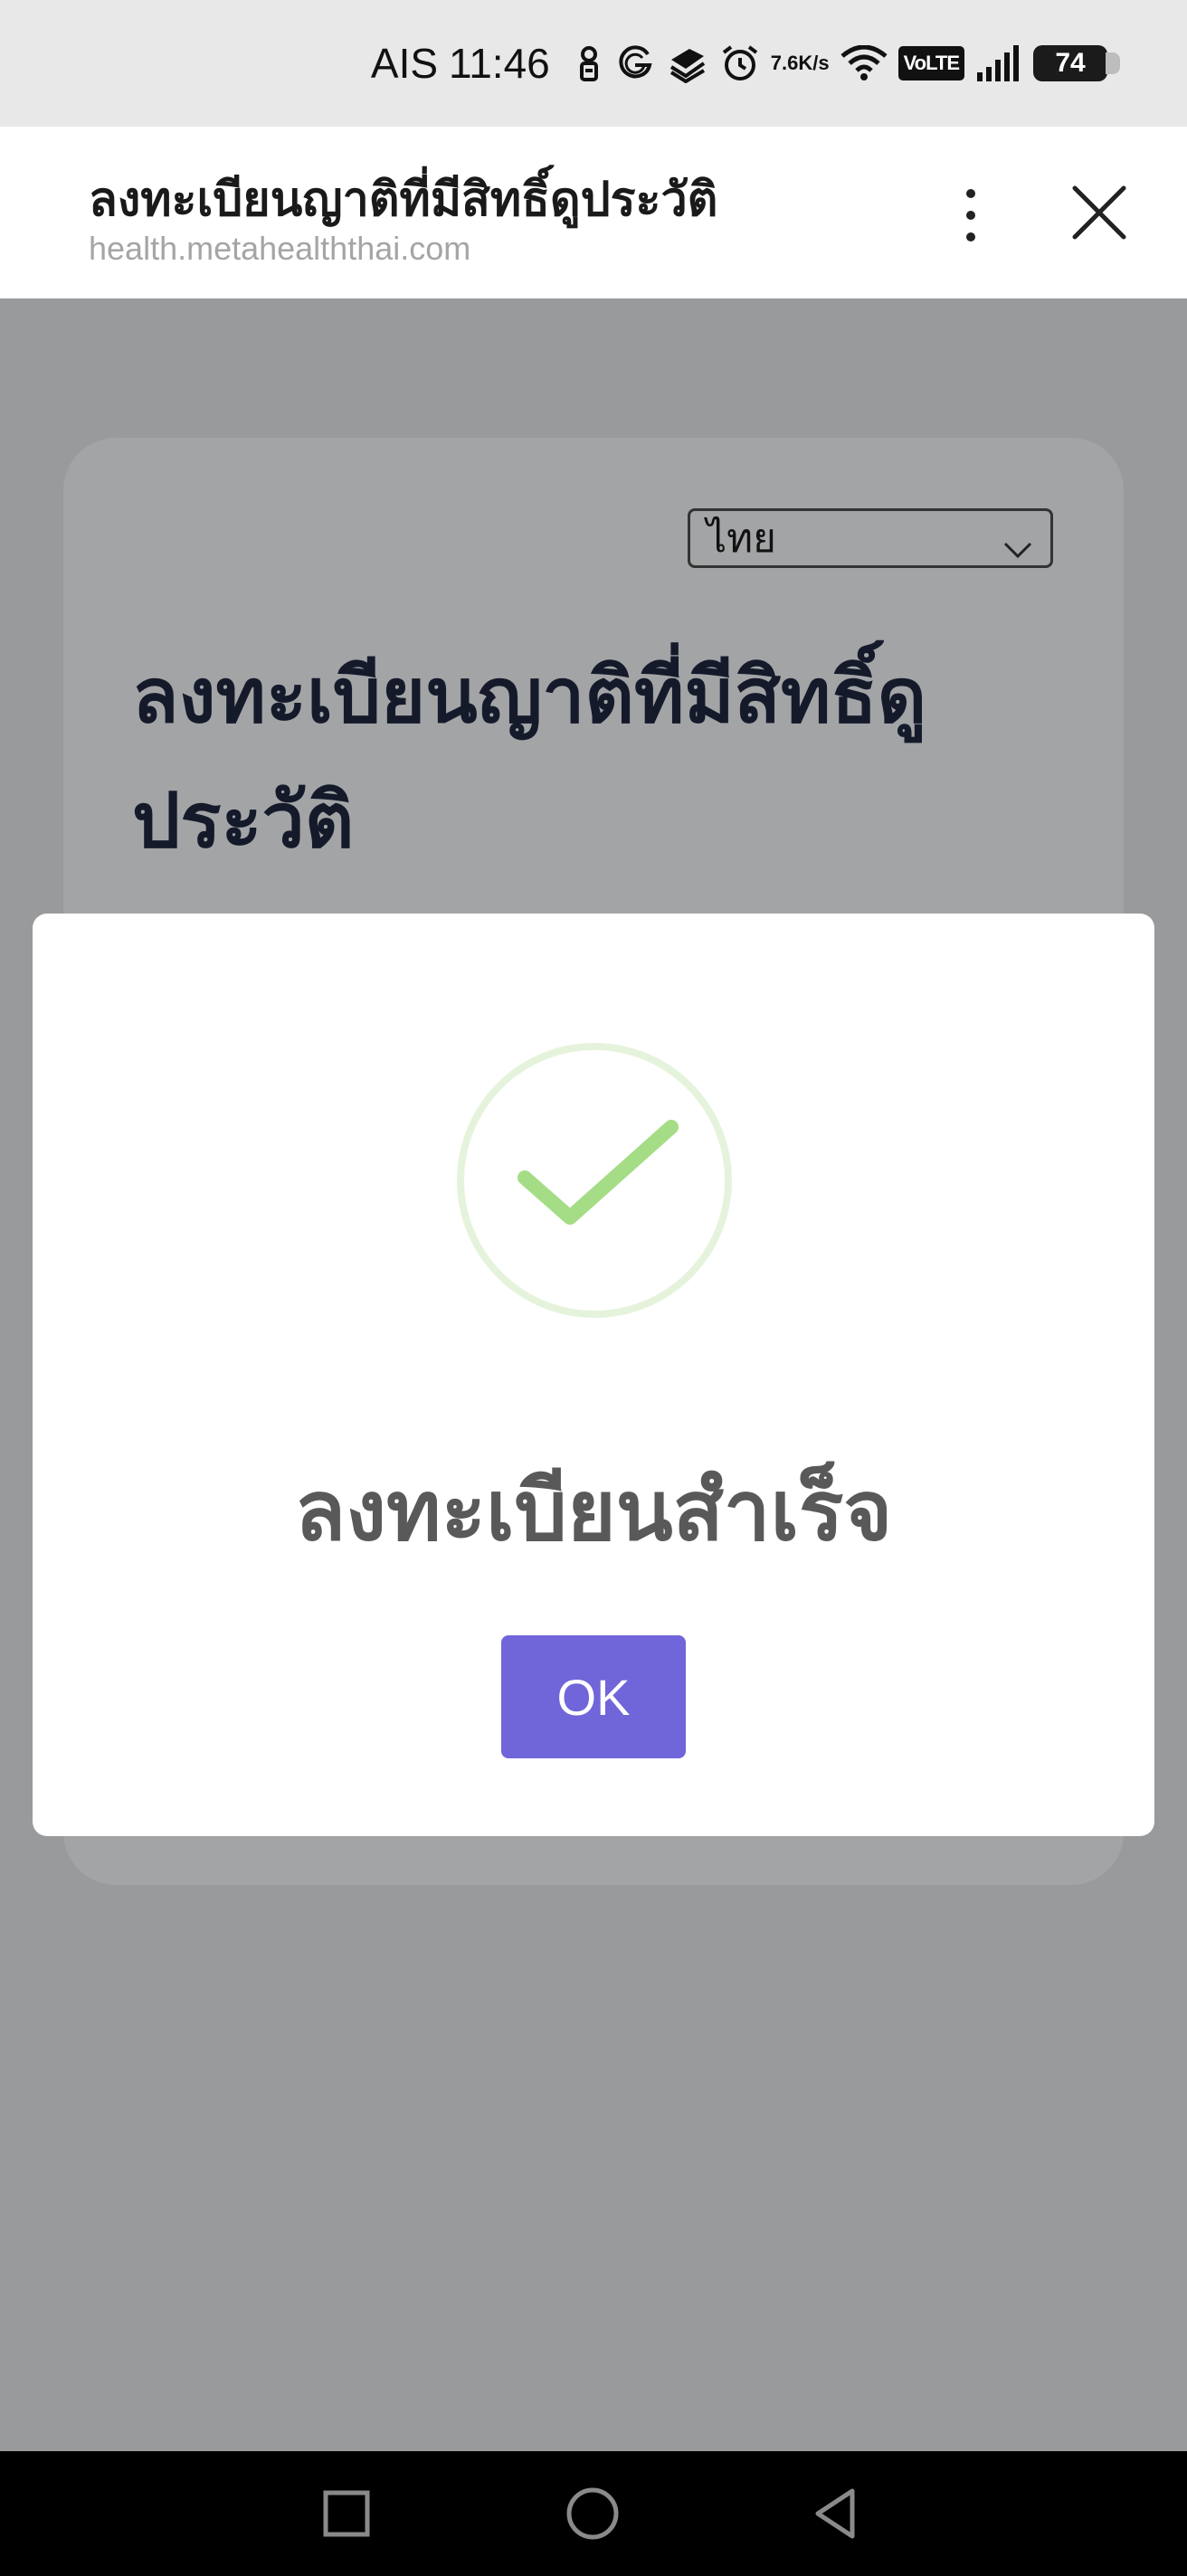 The image size is (1187, 2576). What do you see at coordinates (837, 2513) in the screenshot?
I see `back-icon` at bounding box center [837, 2513].